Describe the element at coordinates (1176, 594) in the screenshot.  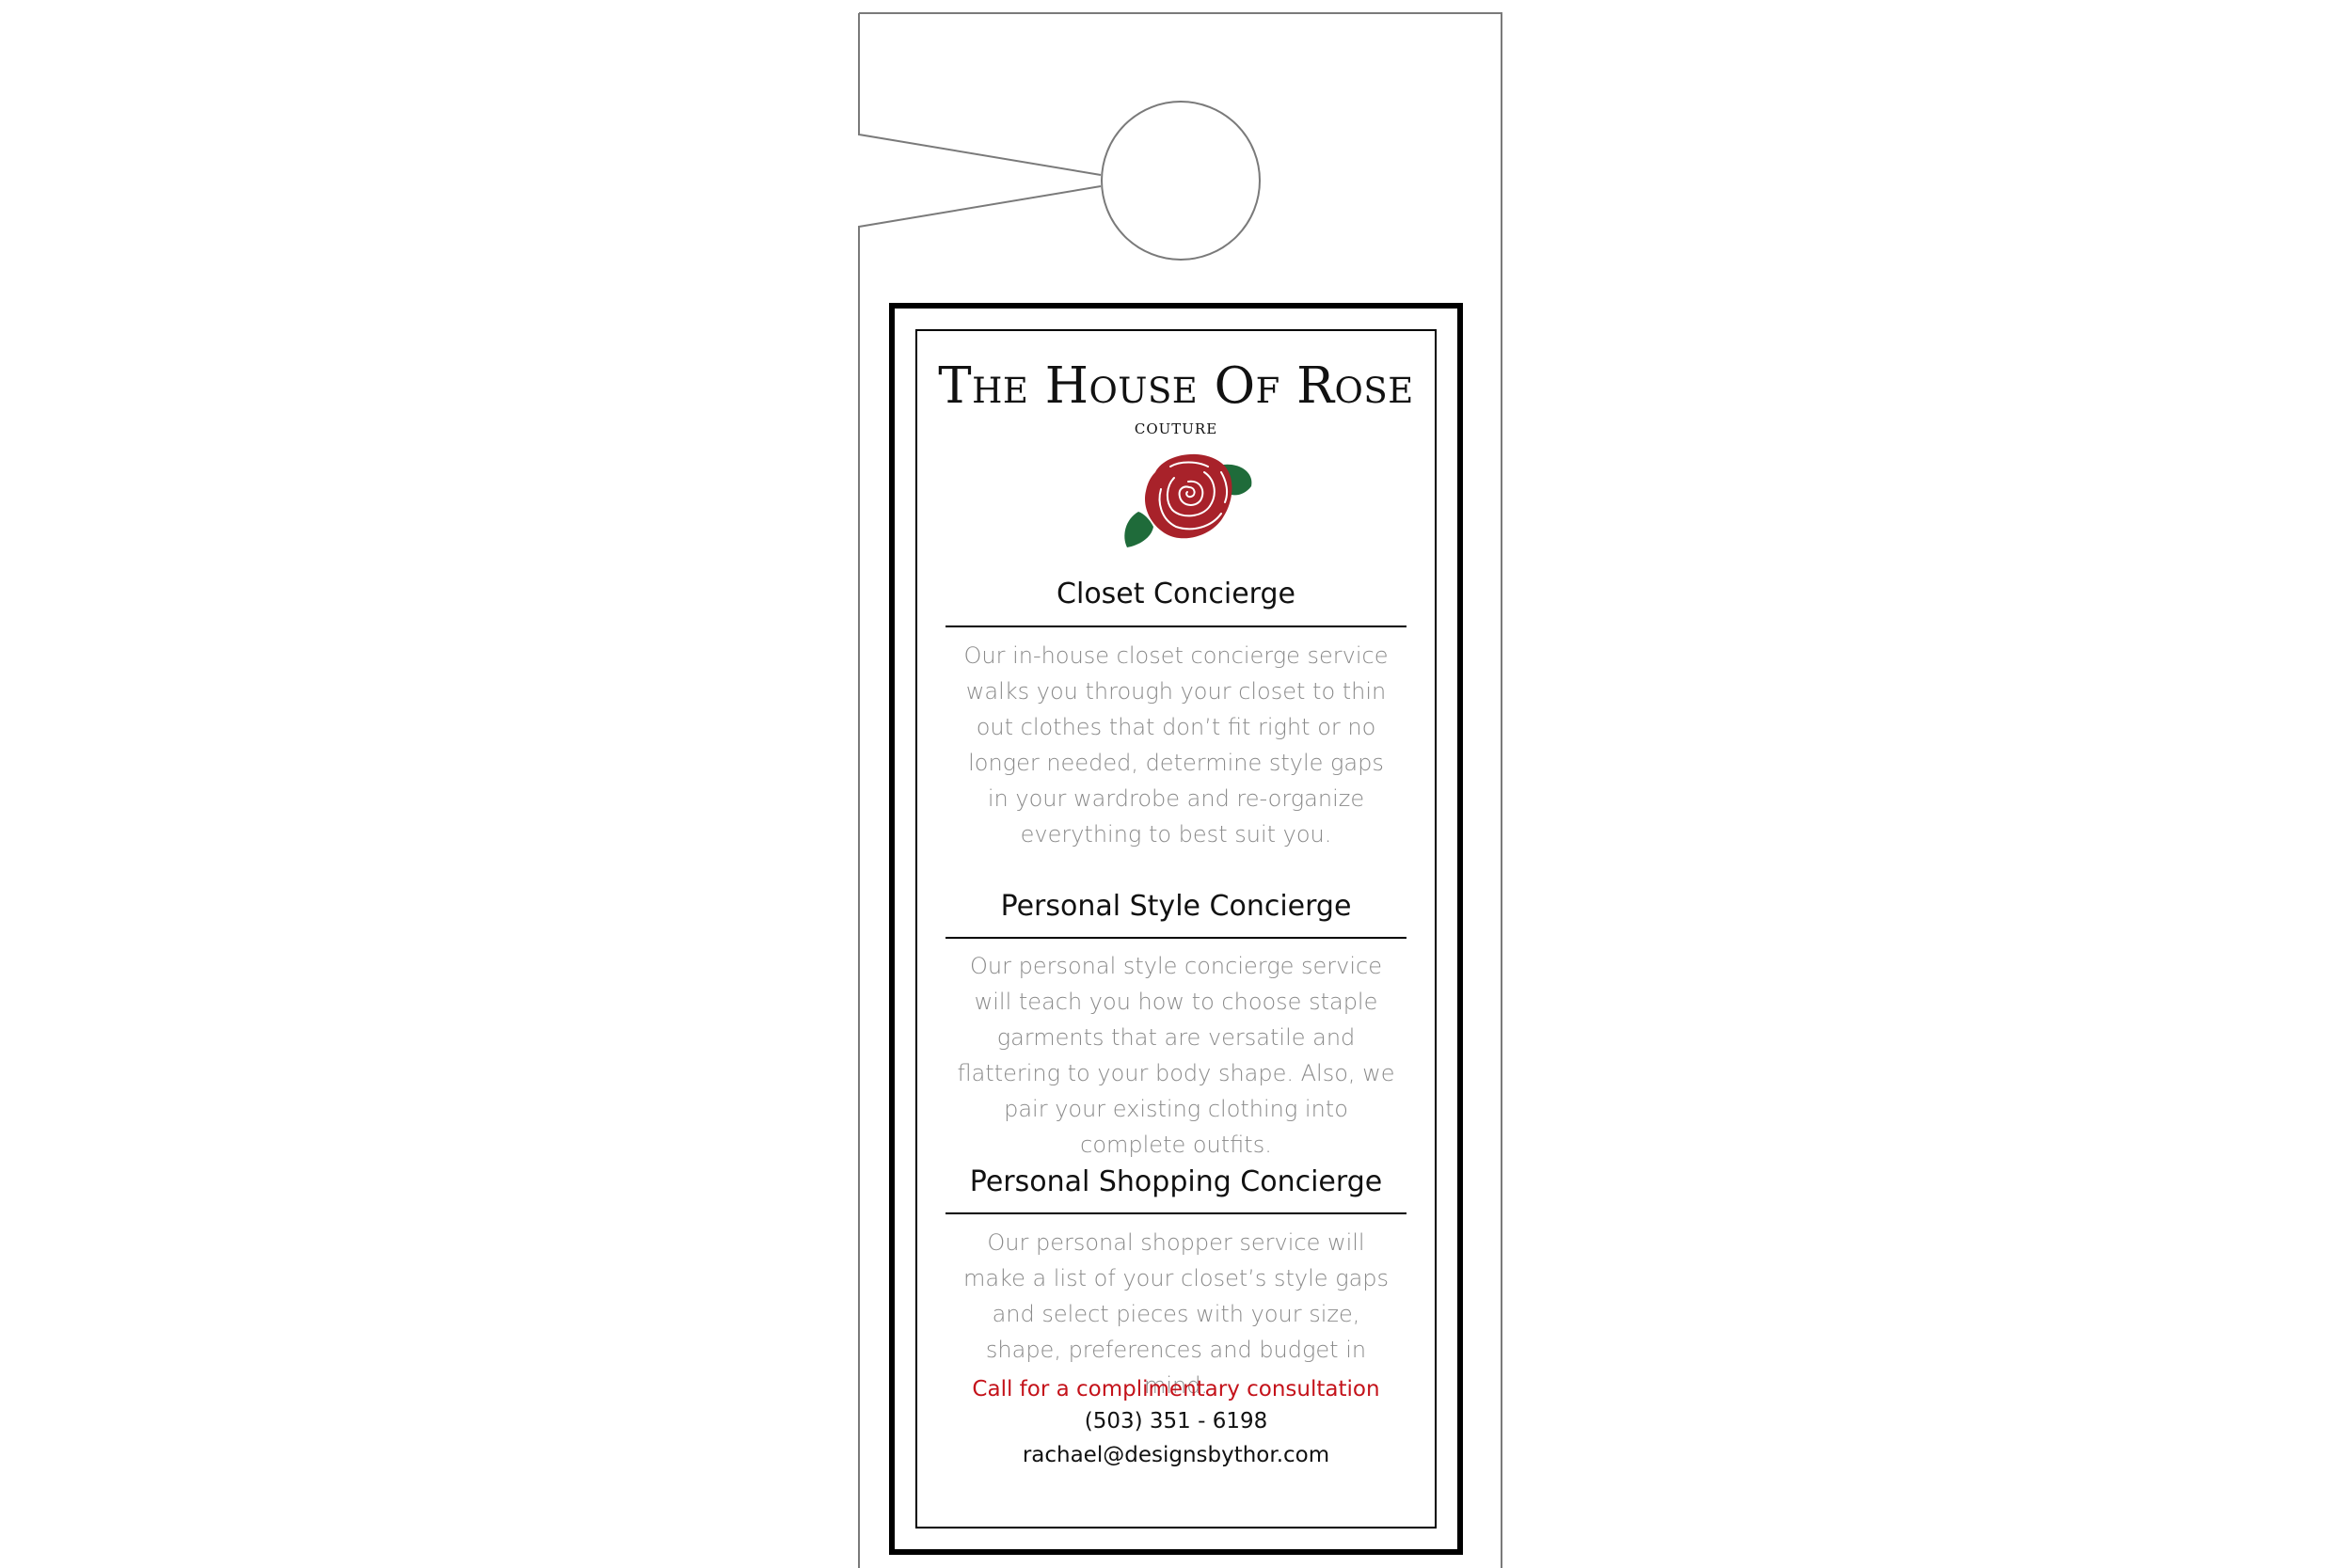
I see `section-title-closet-concierge: Closet Concierge` at that location.